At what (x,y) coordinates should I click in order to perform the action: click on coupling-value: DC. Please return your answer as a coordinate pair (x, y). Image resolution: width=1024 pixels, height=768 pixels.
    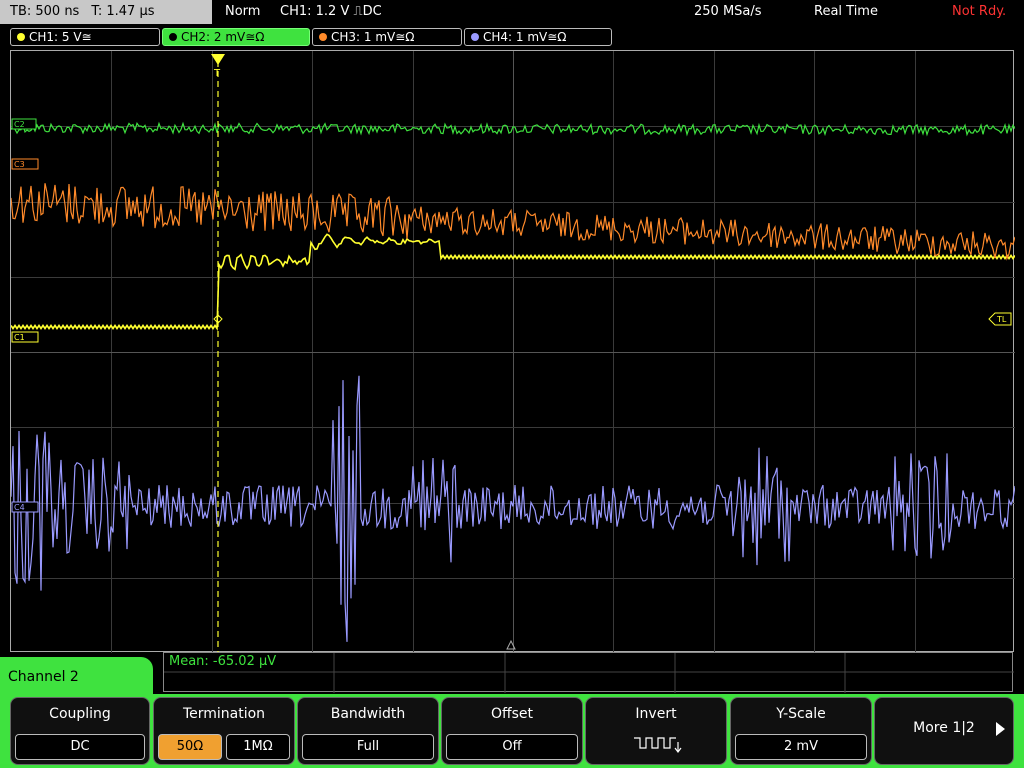
    Looking at the image, I should click on (80, 747).